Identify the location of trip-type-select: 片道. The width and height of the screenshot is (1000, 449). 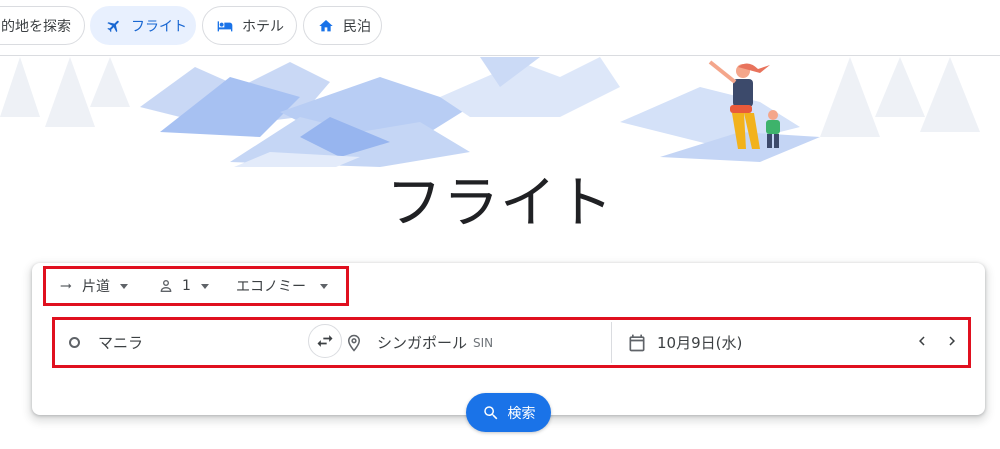
(95, 286).